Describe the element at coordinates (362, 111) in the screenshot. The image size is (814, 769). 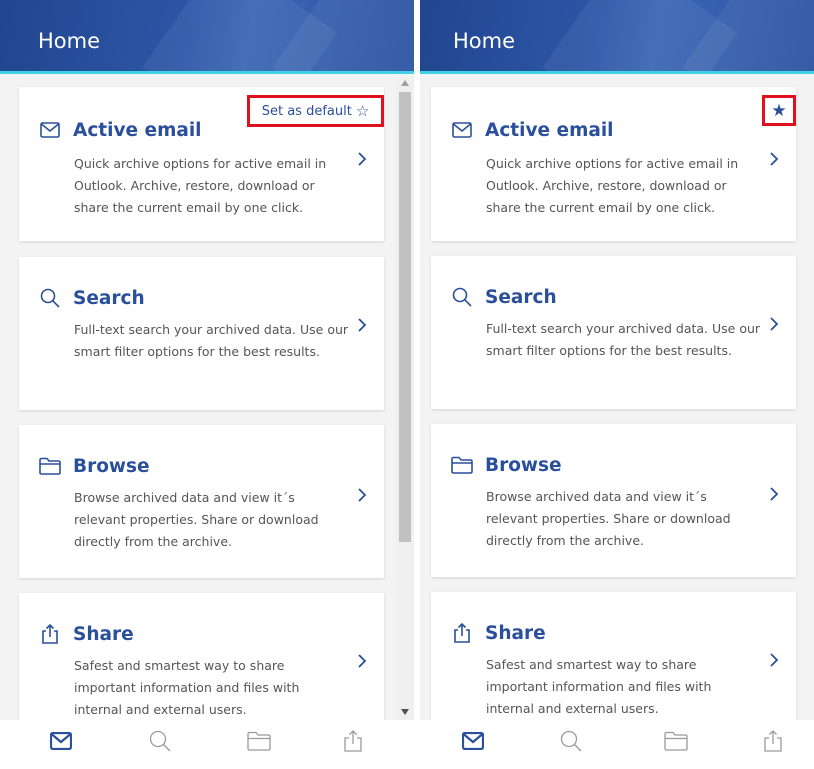
I see `star-outline-icon: ☆` at that location.